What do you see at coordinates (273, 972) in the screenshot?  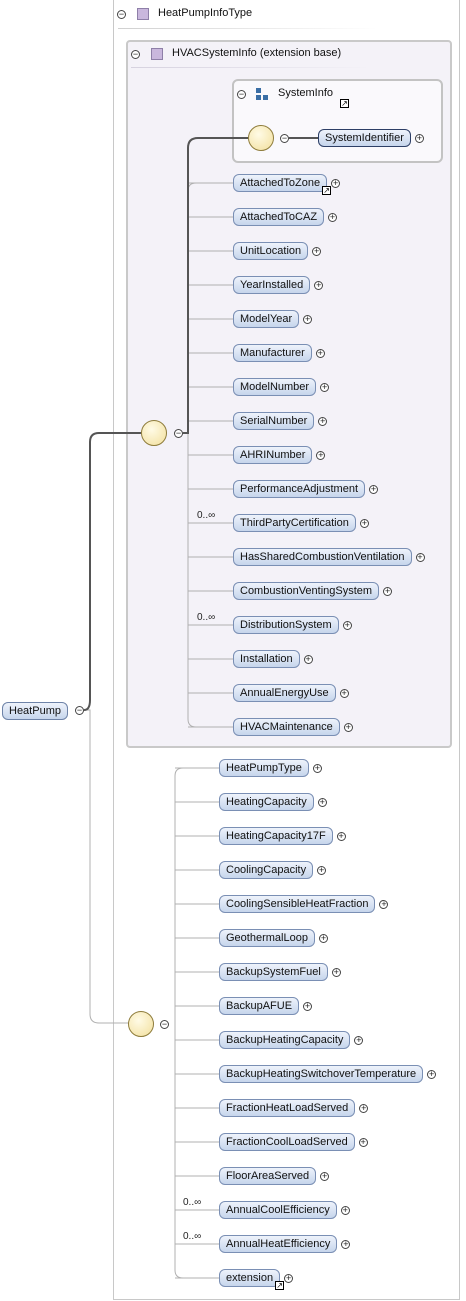 I see `element-backup-system-fuel: BackupSystemFuel` at bounding box center [273, 972].